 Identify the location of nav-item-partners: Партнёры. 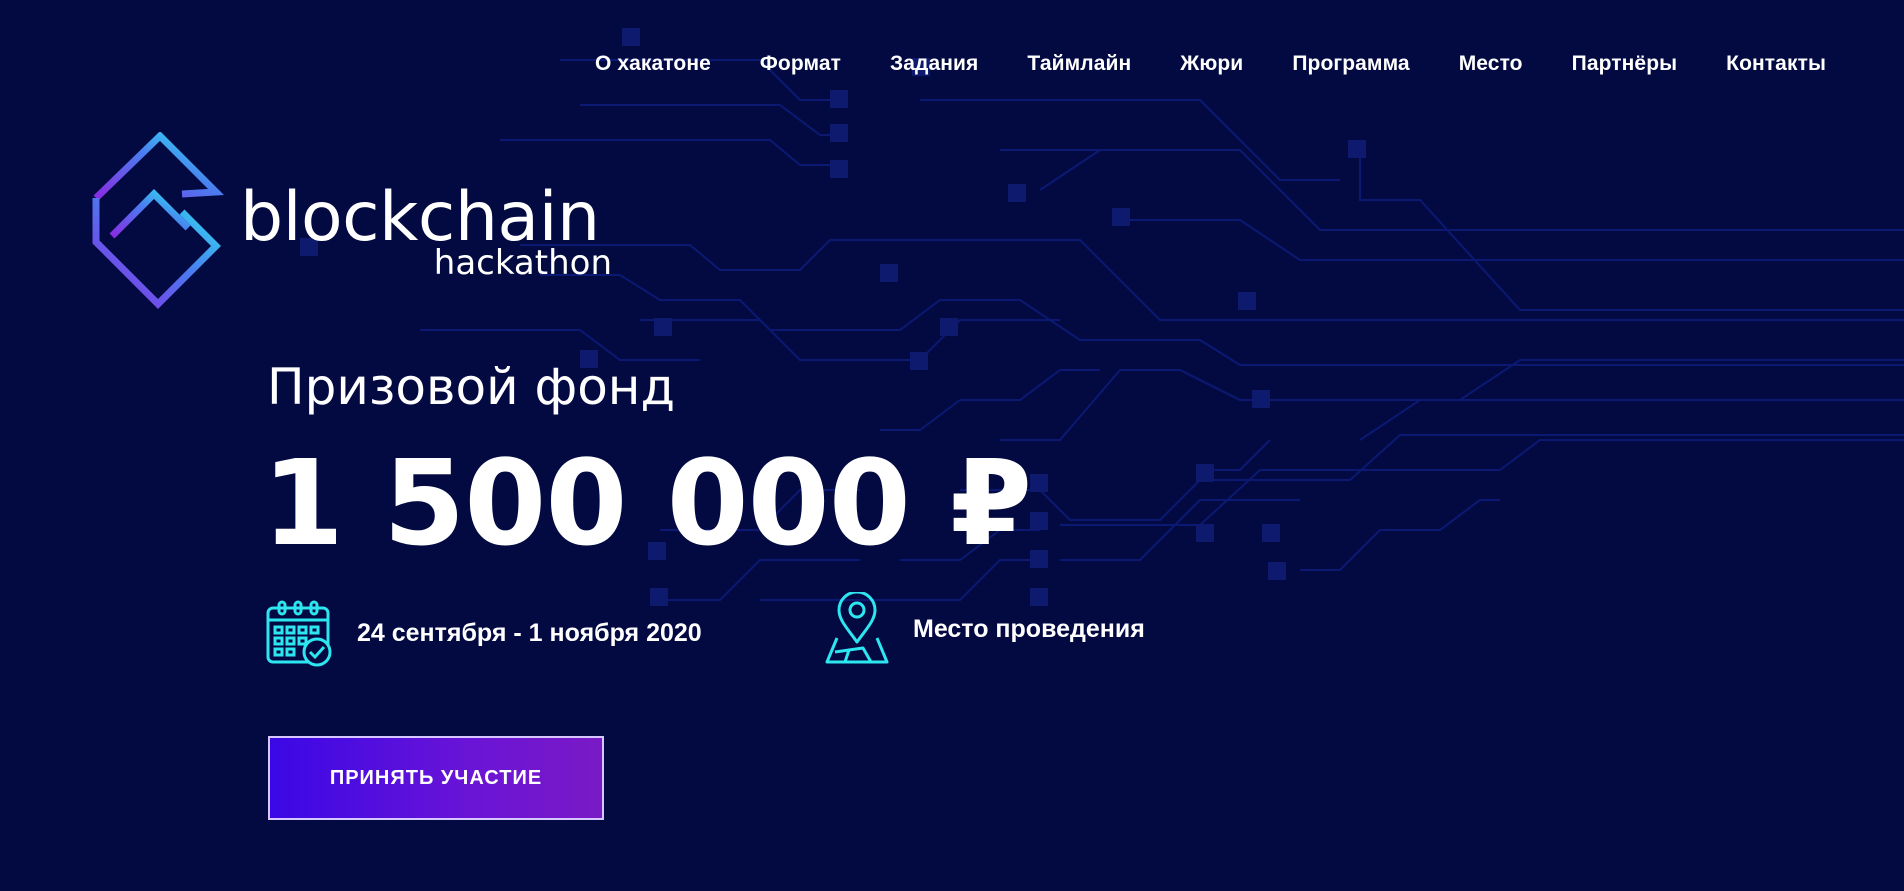
(1625, 64).